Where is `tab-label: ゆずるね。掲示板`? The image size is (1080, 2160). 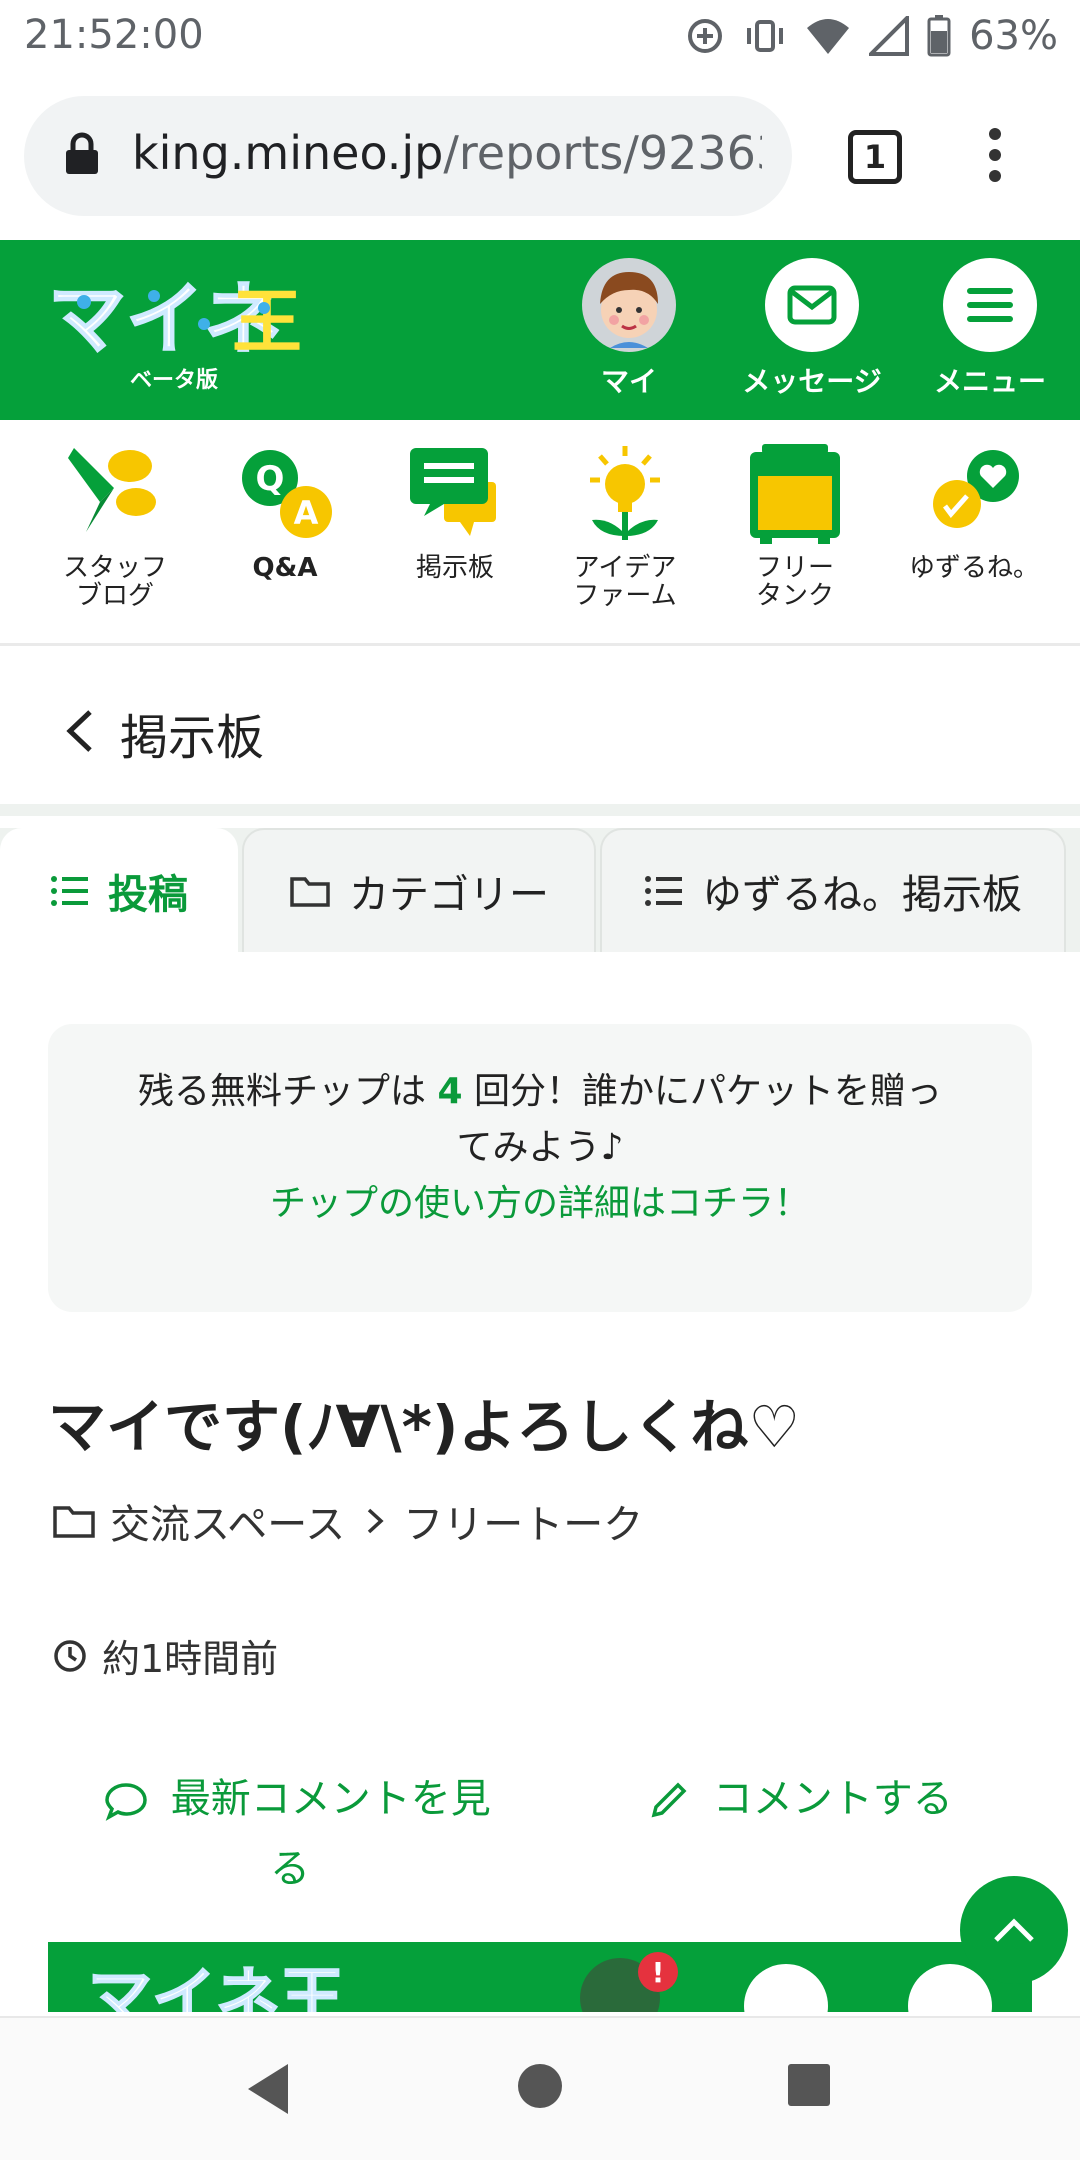
tab-label: ゆずるね。掲示板 is located at coordinates (862, 895).